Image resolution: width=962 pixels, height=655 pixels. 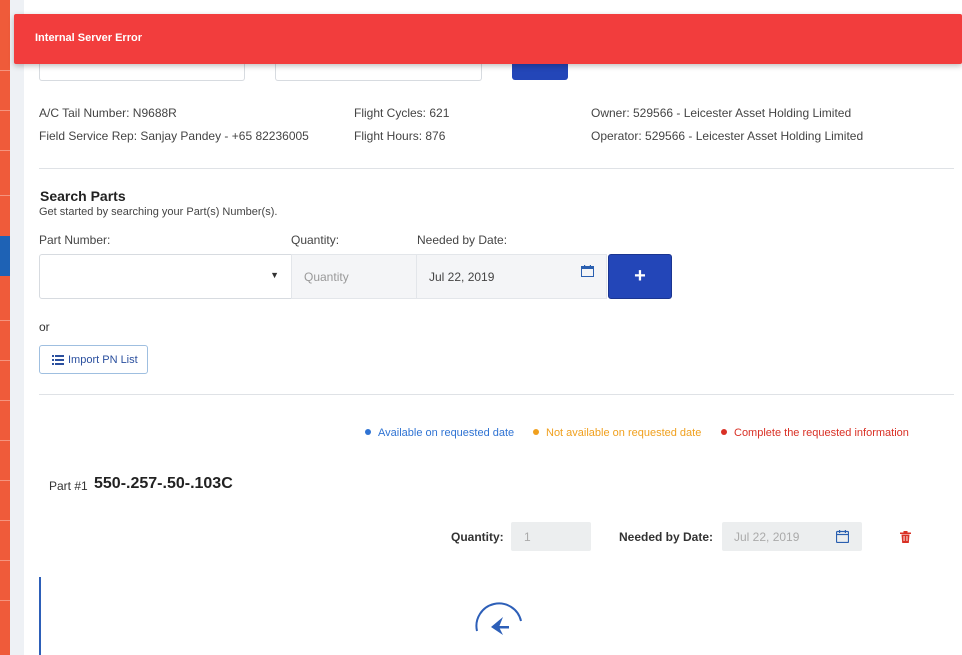 I want to click on legend-not-available: Not available on requested date, so click(x=617, y=433).